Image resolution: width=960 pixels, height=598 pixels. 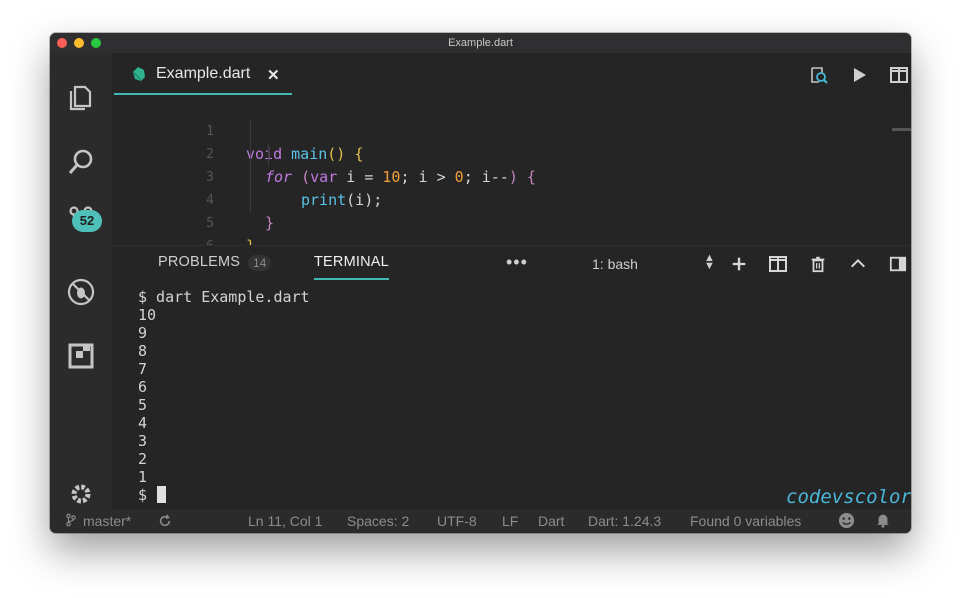 I want to click on tab-problems: PROBLEMS, so click(x=199, y=262).